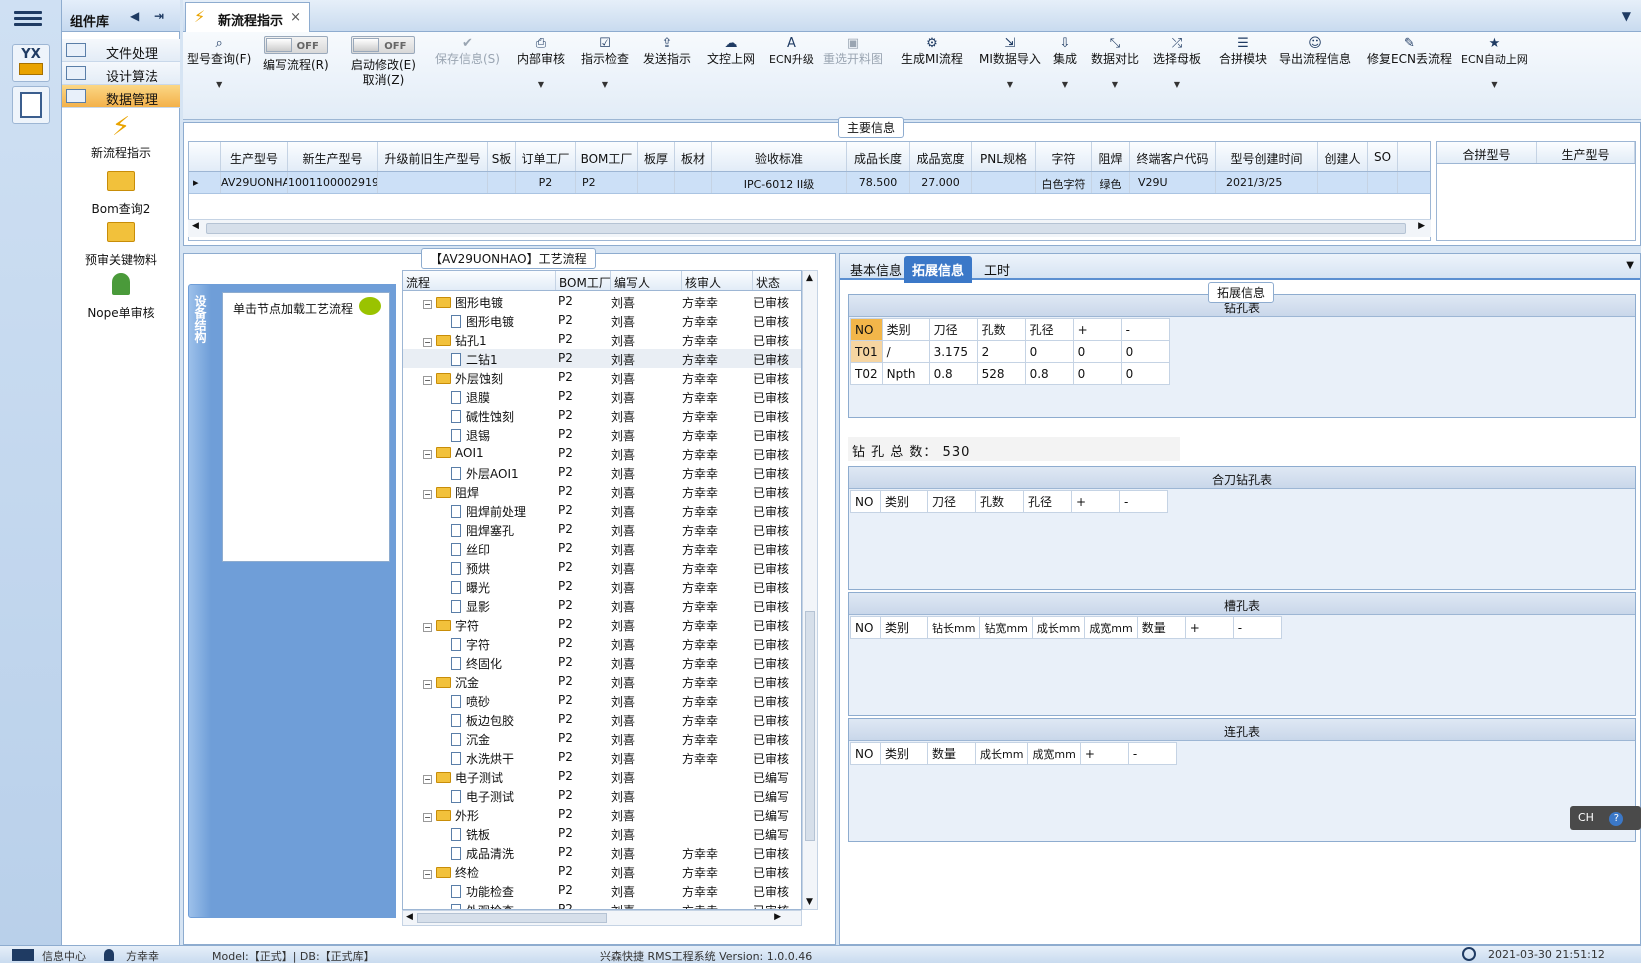 The height and width of the screenshot is (963, 1641). I want to click on tree-row: 预烘 P2 刘喜 方幸幸 已审核, so click(602, 567).